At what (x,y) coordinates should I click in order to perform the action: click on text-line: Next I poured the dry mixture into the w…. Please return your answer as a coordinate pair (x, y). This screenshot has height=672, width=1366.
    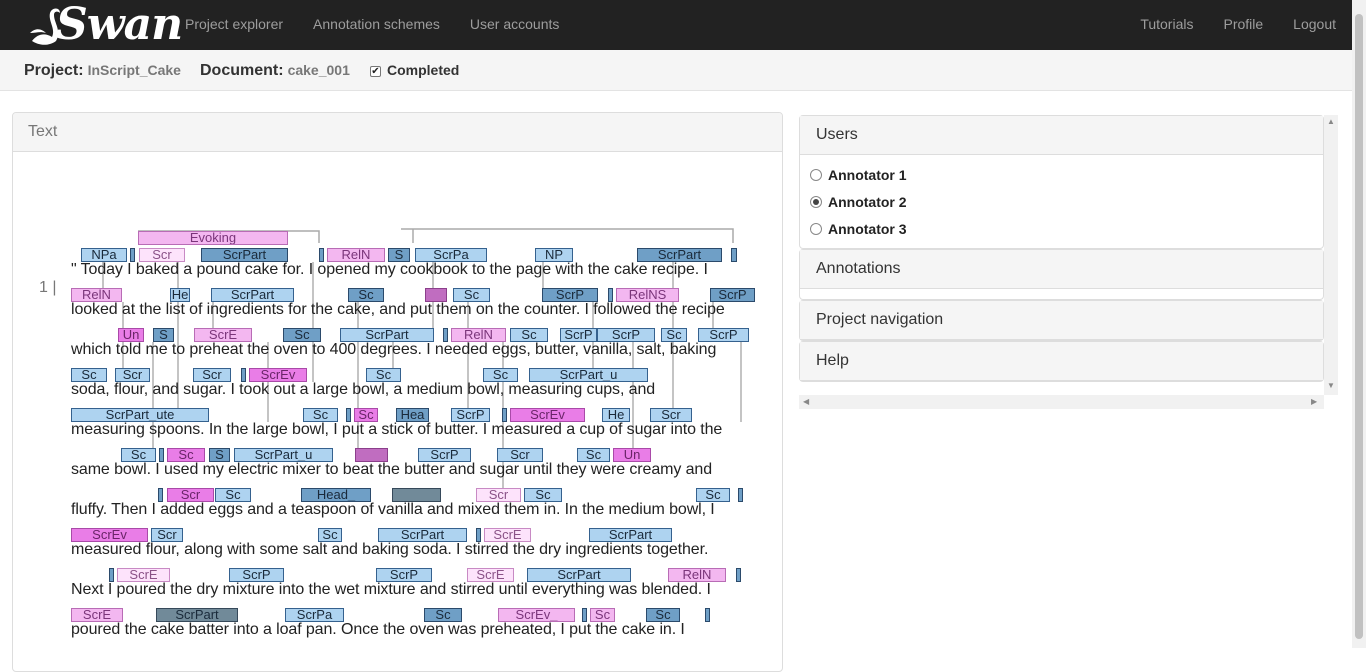
    Looking at the image, I should click on (391, 590).